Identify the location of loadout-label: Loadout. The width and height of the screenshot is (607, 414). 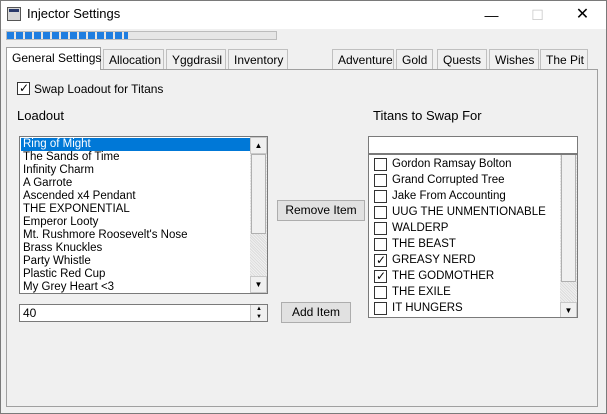
(40, 115).